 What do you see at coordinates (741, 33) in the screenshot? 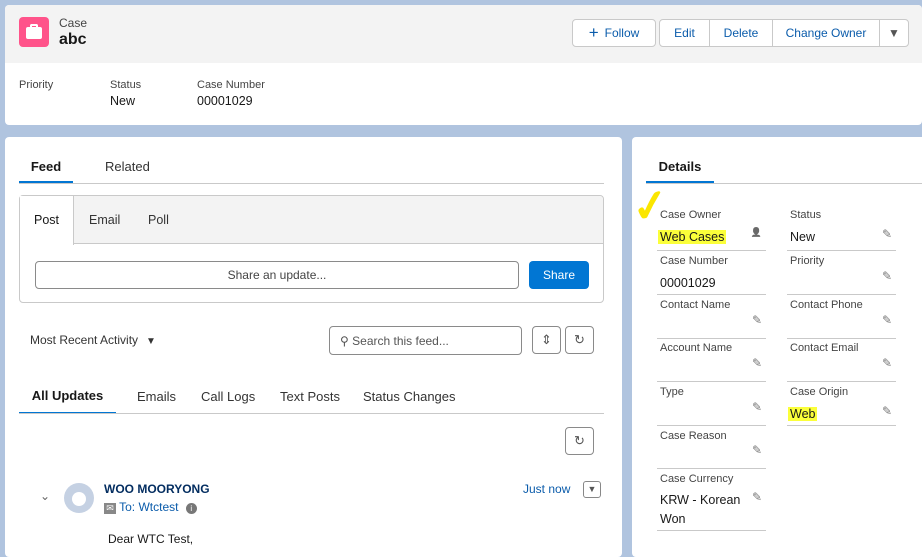
I see `delete-button: Delete` at bounding box center [741, 33].